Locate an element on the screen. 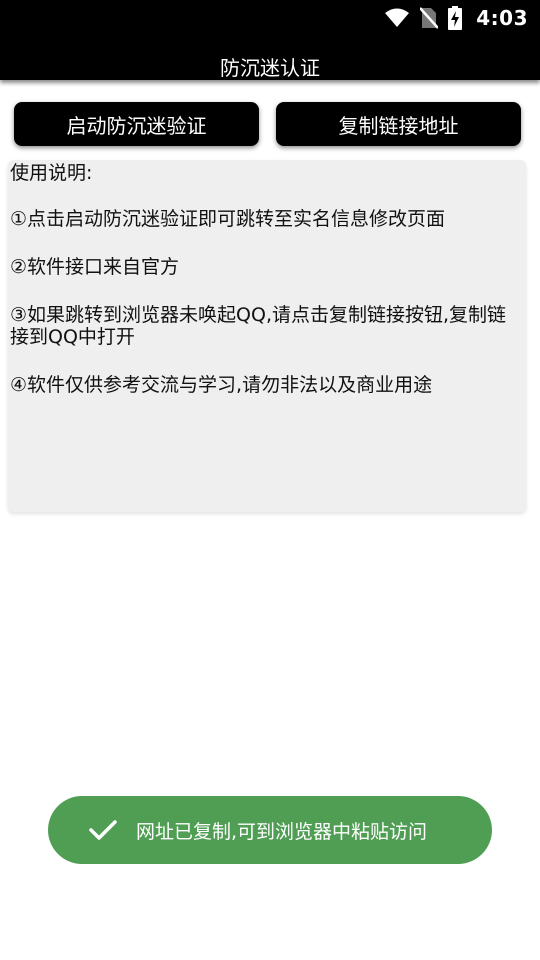  title-bar: 防沉迷认证 is located at coordinates (270, 58).